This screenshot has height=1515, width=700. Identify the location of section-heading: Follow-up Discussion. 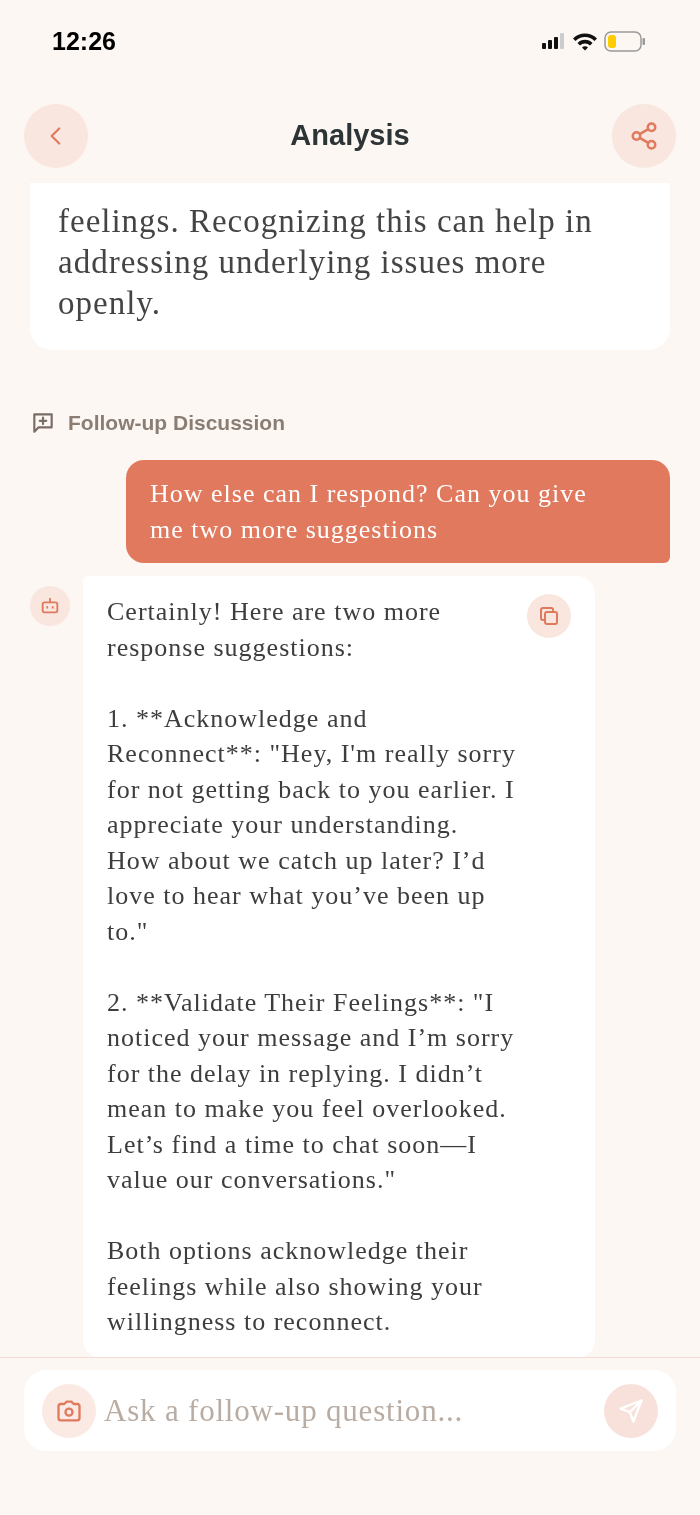
(176, 423).